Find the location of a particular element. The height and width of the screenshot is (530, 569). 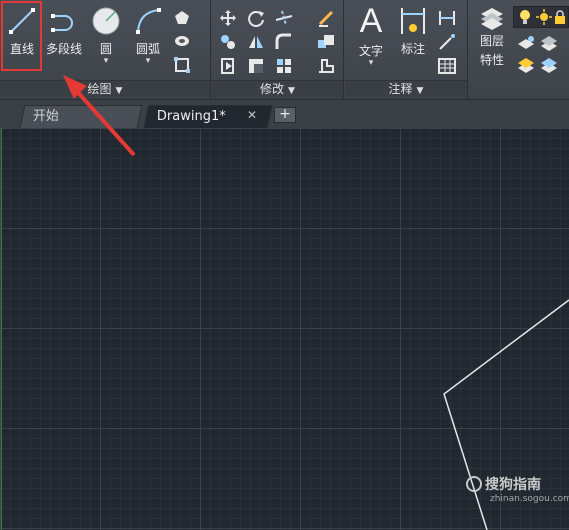

watermark-main-text: 搜狗指南 is located at coordinates (513, 485).